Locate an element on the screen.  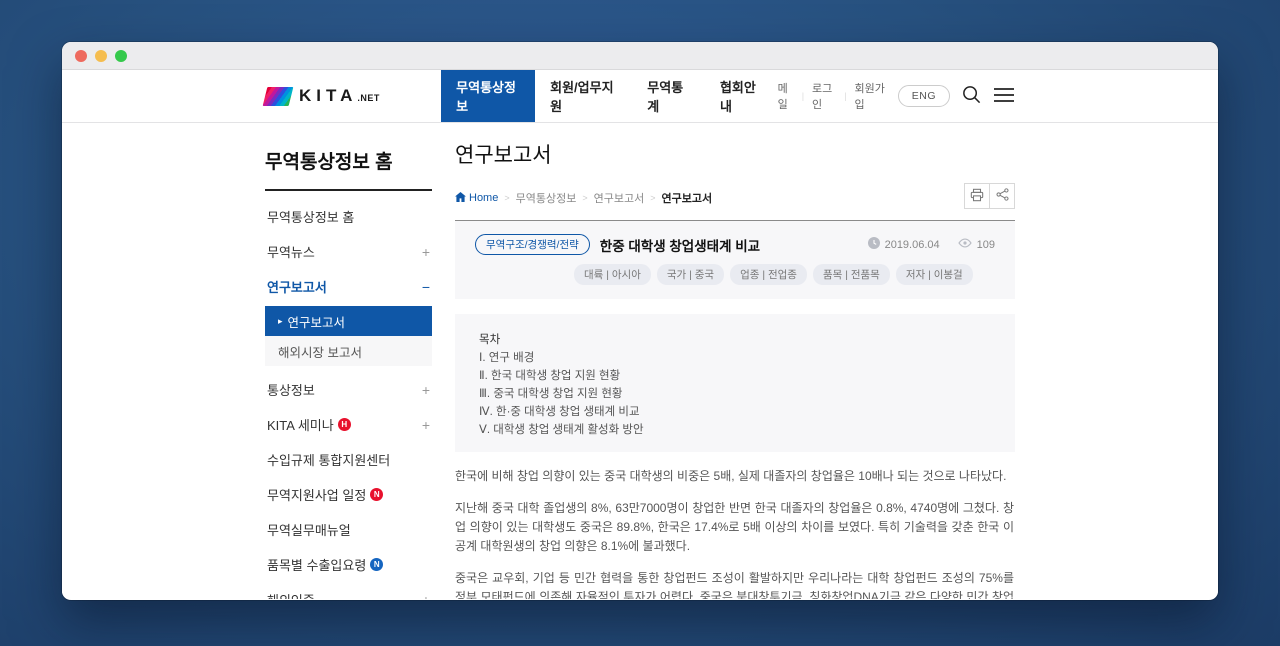
share-icon is located at coordinates (1002, 196).